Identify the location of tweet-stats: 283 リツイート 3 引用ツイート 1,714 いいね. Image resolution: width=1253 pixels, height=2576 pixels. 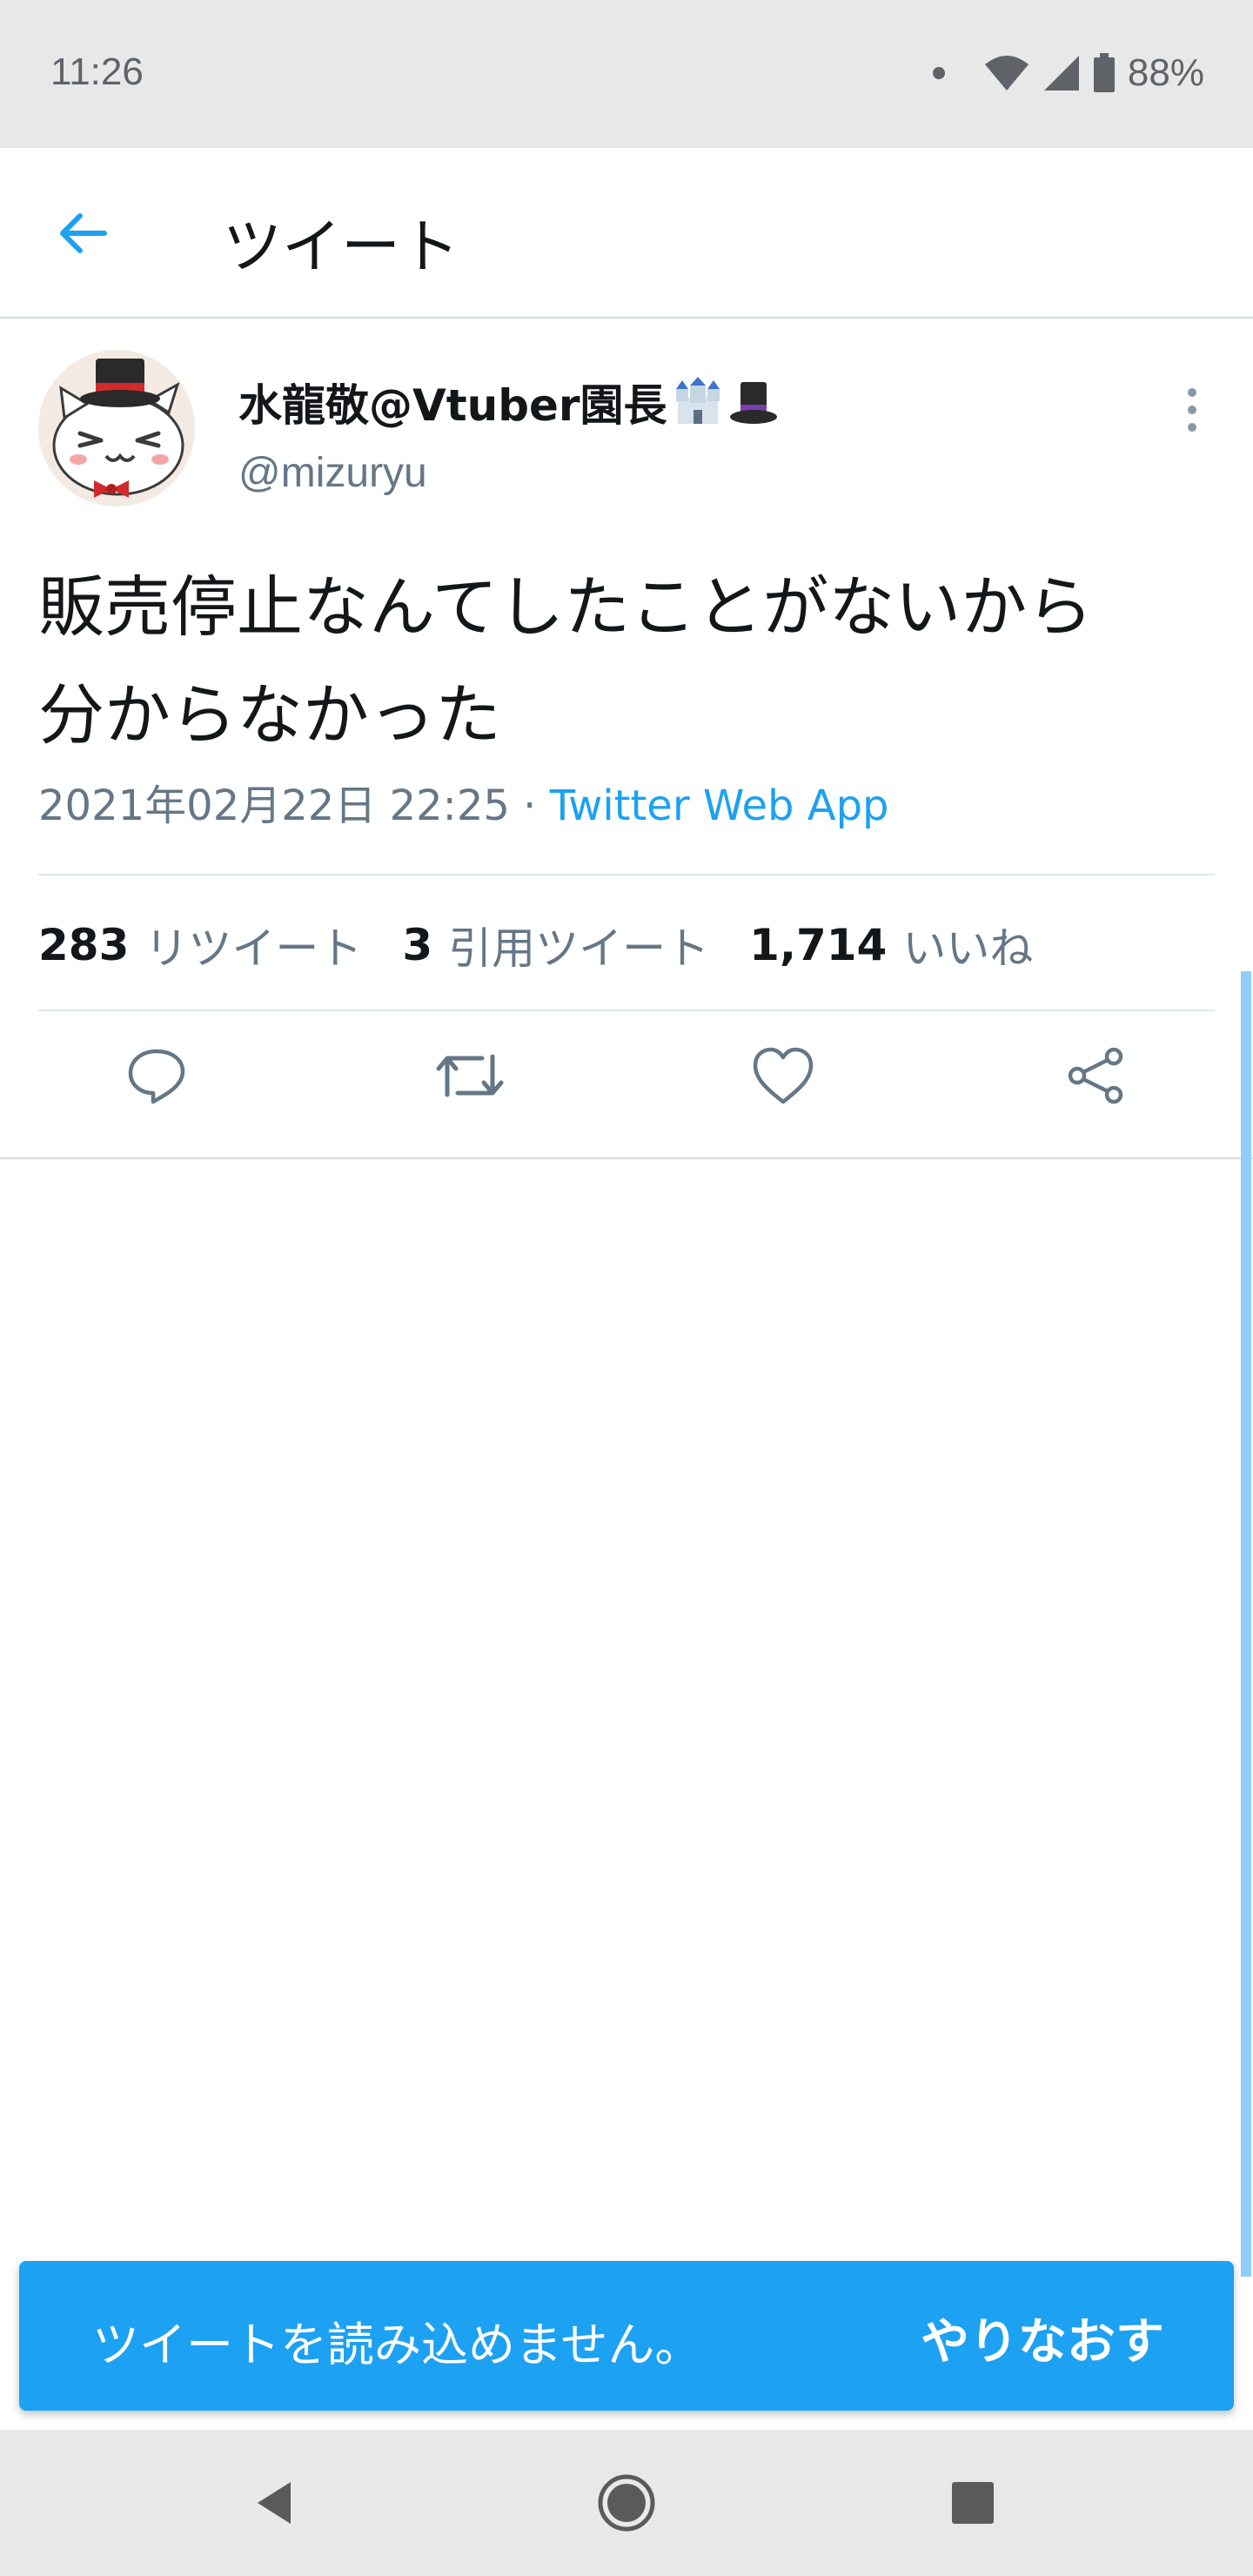
(555, 945).